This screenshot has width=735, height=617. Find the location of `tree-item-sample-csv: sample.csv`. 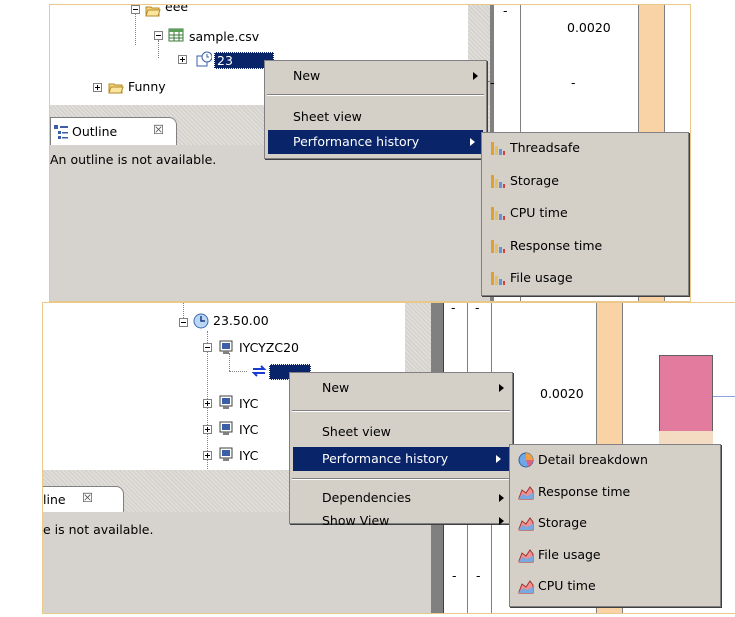

tree-item-sample-csv: sample.csv is located at coordinates (224, 36).